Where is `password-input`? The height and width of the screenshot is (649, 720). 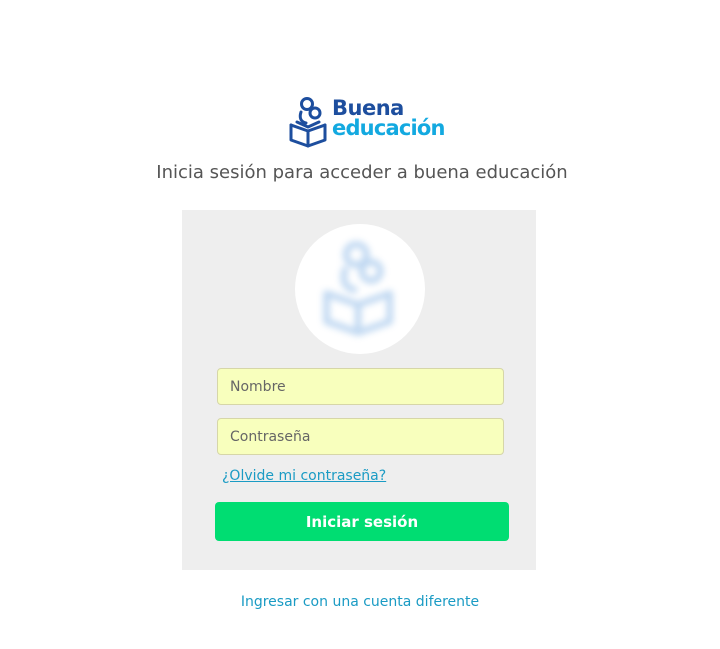 password-input is located at coordinates (360, 436).